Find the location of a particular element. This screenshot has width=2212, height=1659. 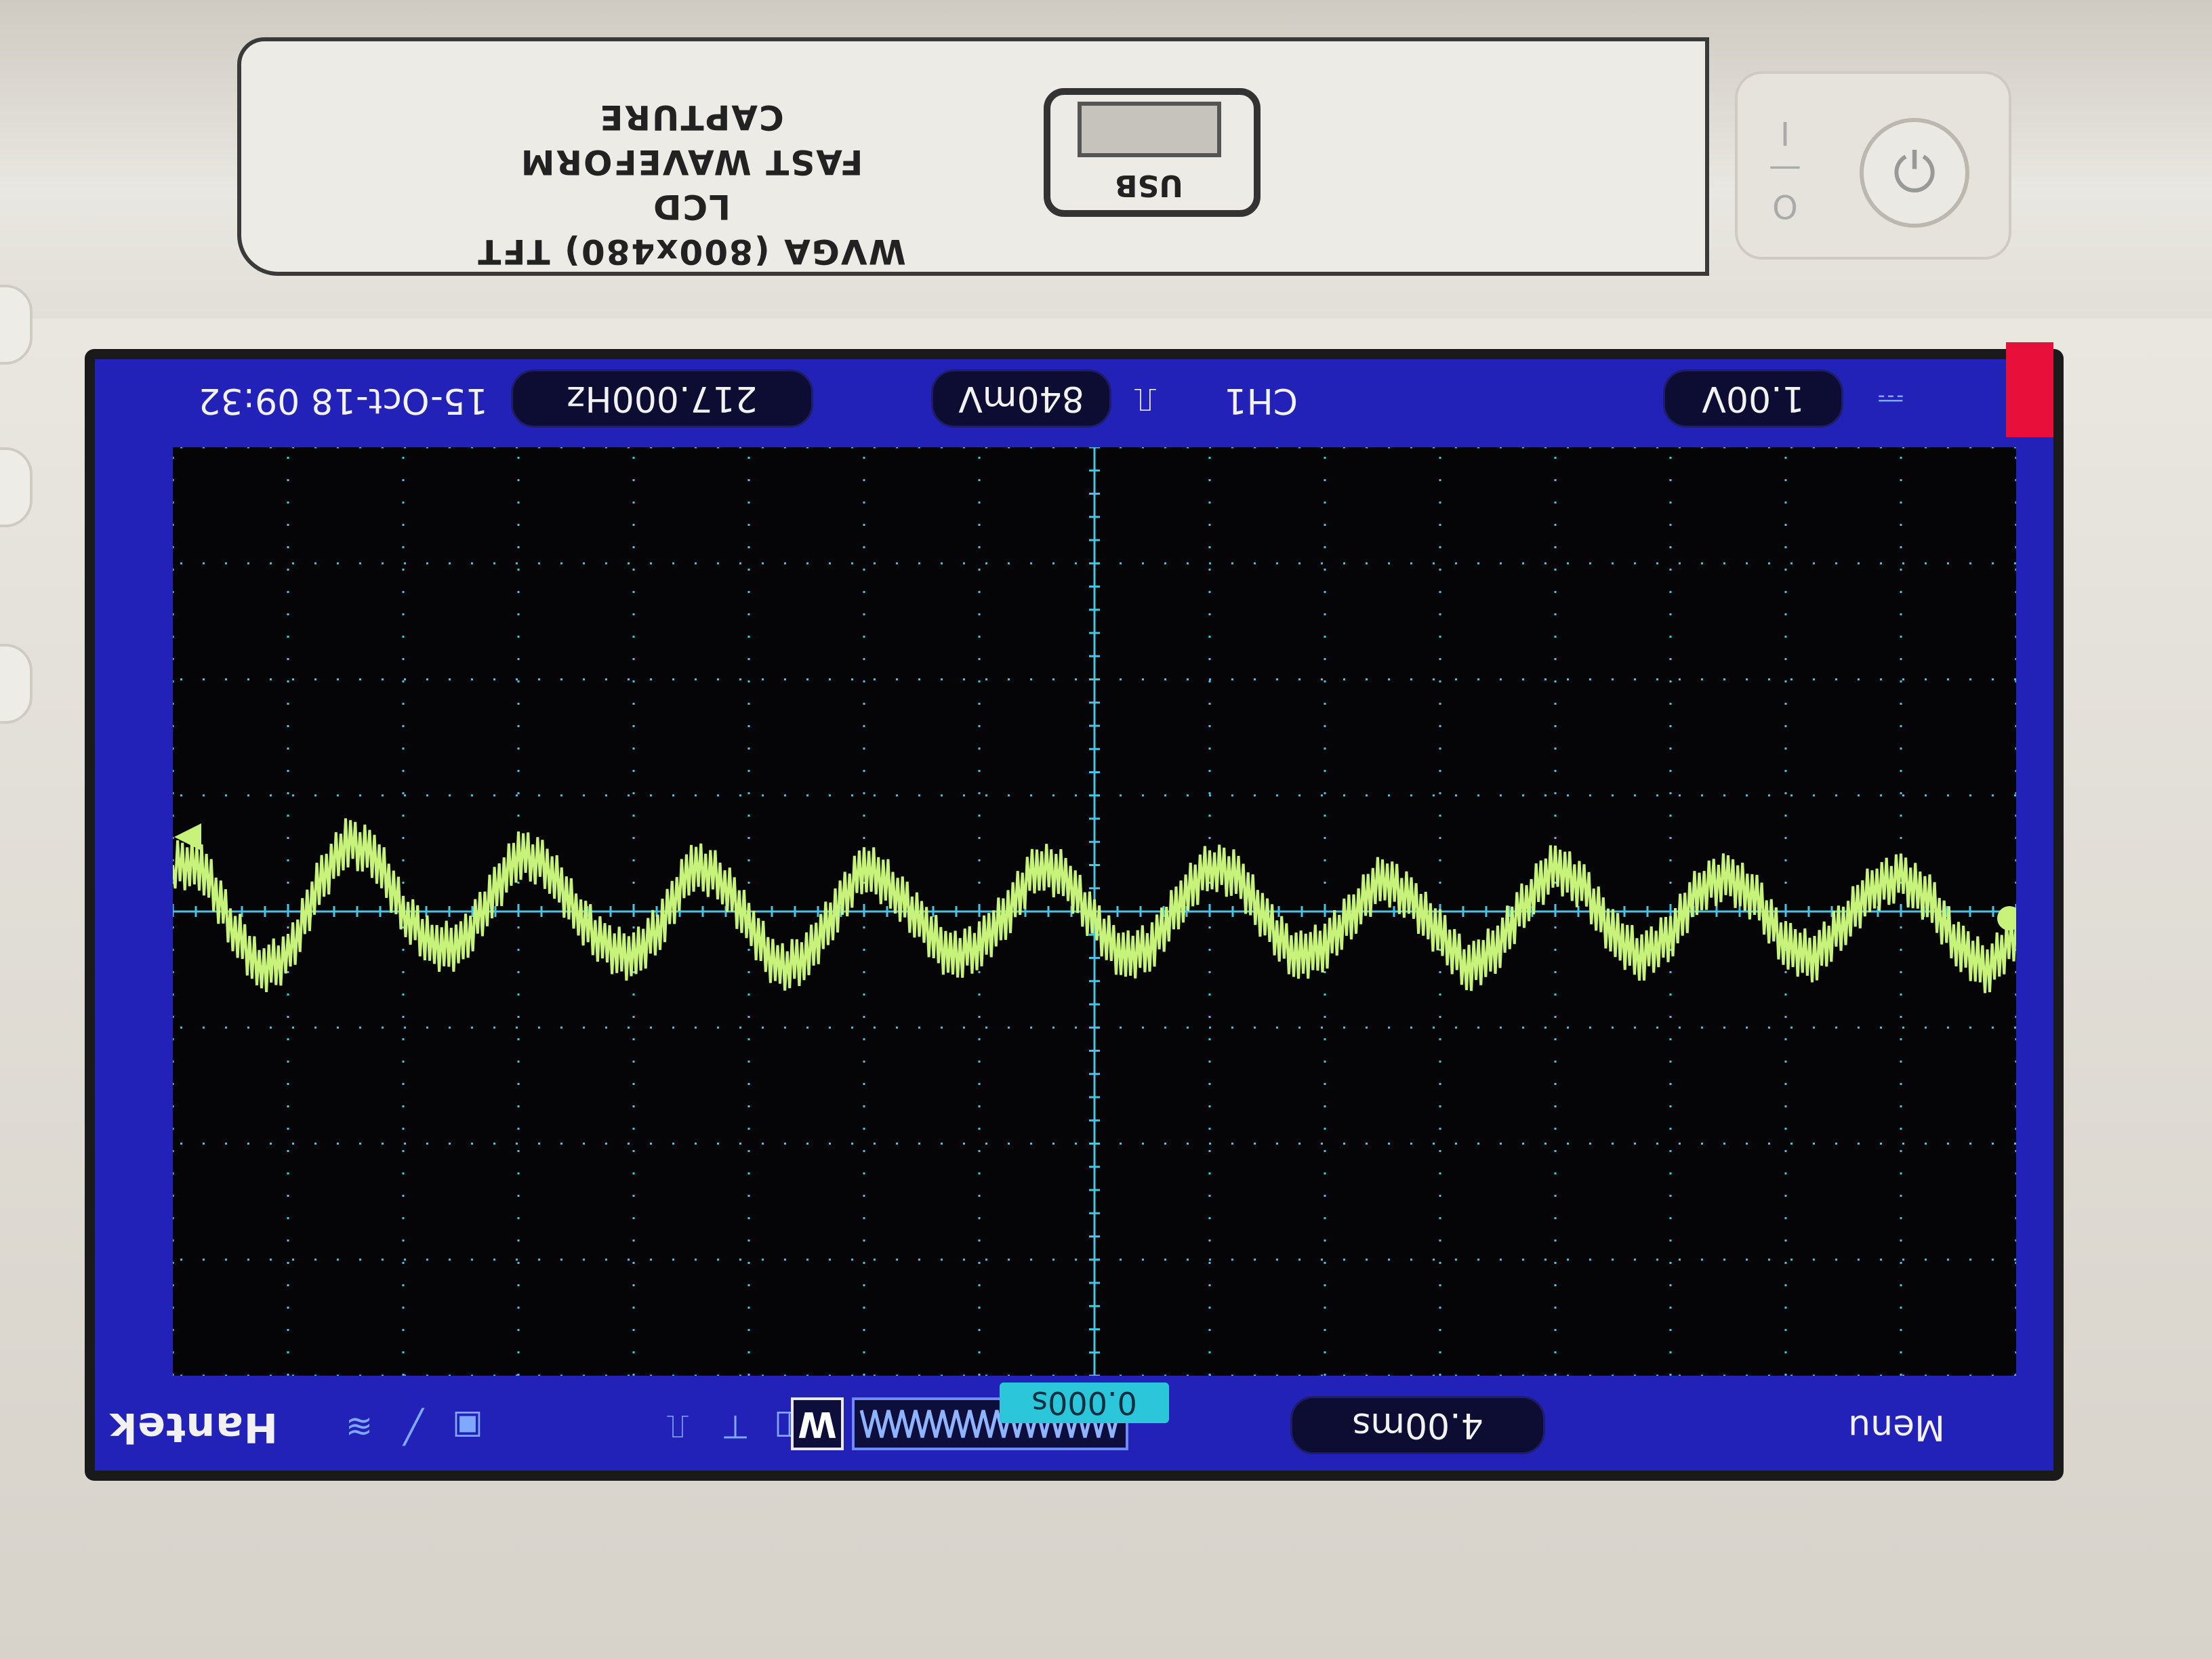

trigger-channel-label: CH1 is located at coordinates (1261, 401).